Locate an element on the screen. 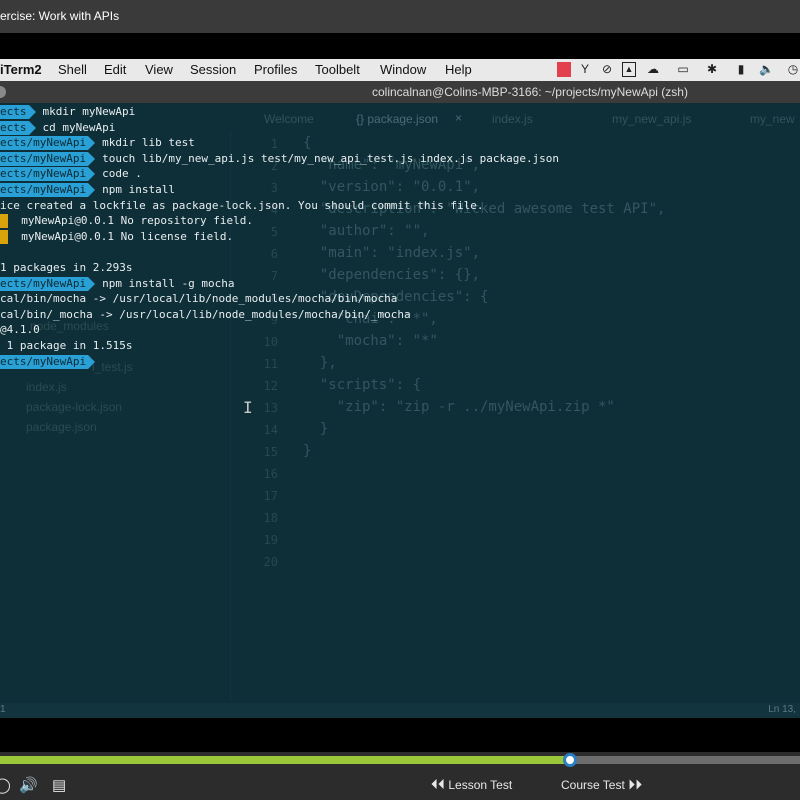 This screenshot has width=800, height=800. editor-code-line: "scripts": { is located at coordinates (362, 385).